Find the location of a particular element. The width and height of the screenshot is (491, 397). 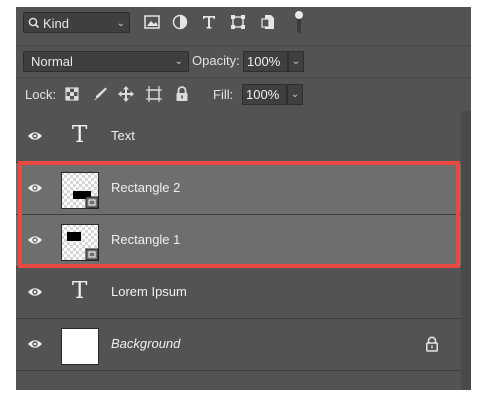

layer-row-text: T Text is located at coordinates (238, 136).